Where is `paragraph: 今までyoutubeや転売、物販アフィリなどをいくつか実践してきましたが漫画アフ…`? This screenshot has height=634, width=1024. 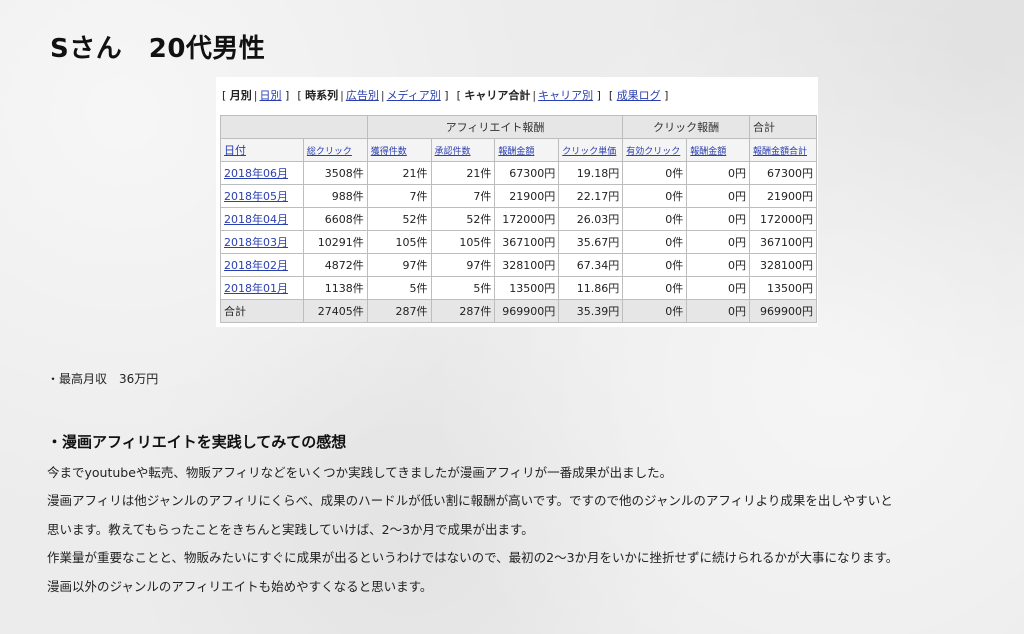
paragraph: 今までyoutubeや転売、物販アフィリなどをいくつか実践してきましたが漫画アフ… is located at coordinates (360, 472).